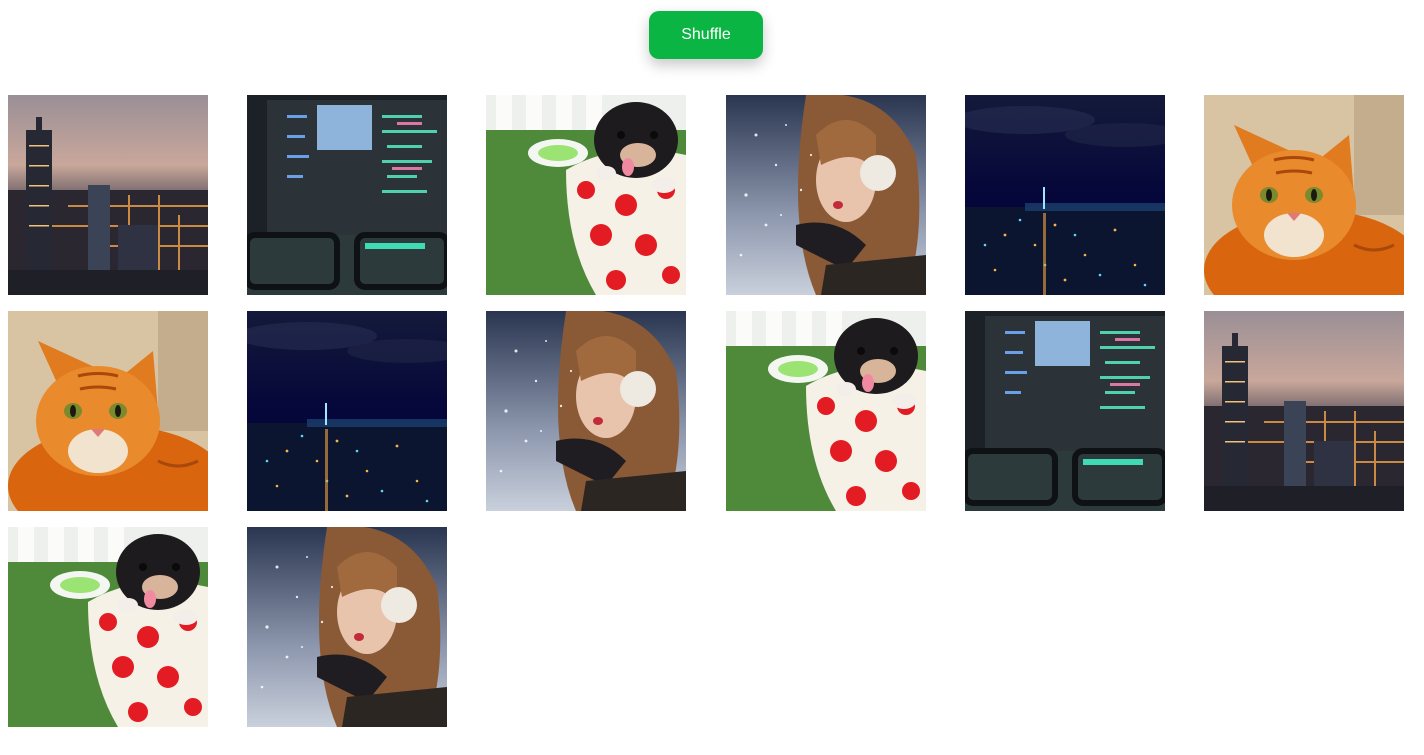 This screenshot has height=755, width=1424. I want to click on toolbar: Shuffle, so click(712, 40).